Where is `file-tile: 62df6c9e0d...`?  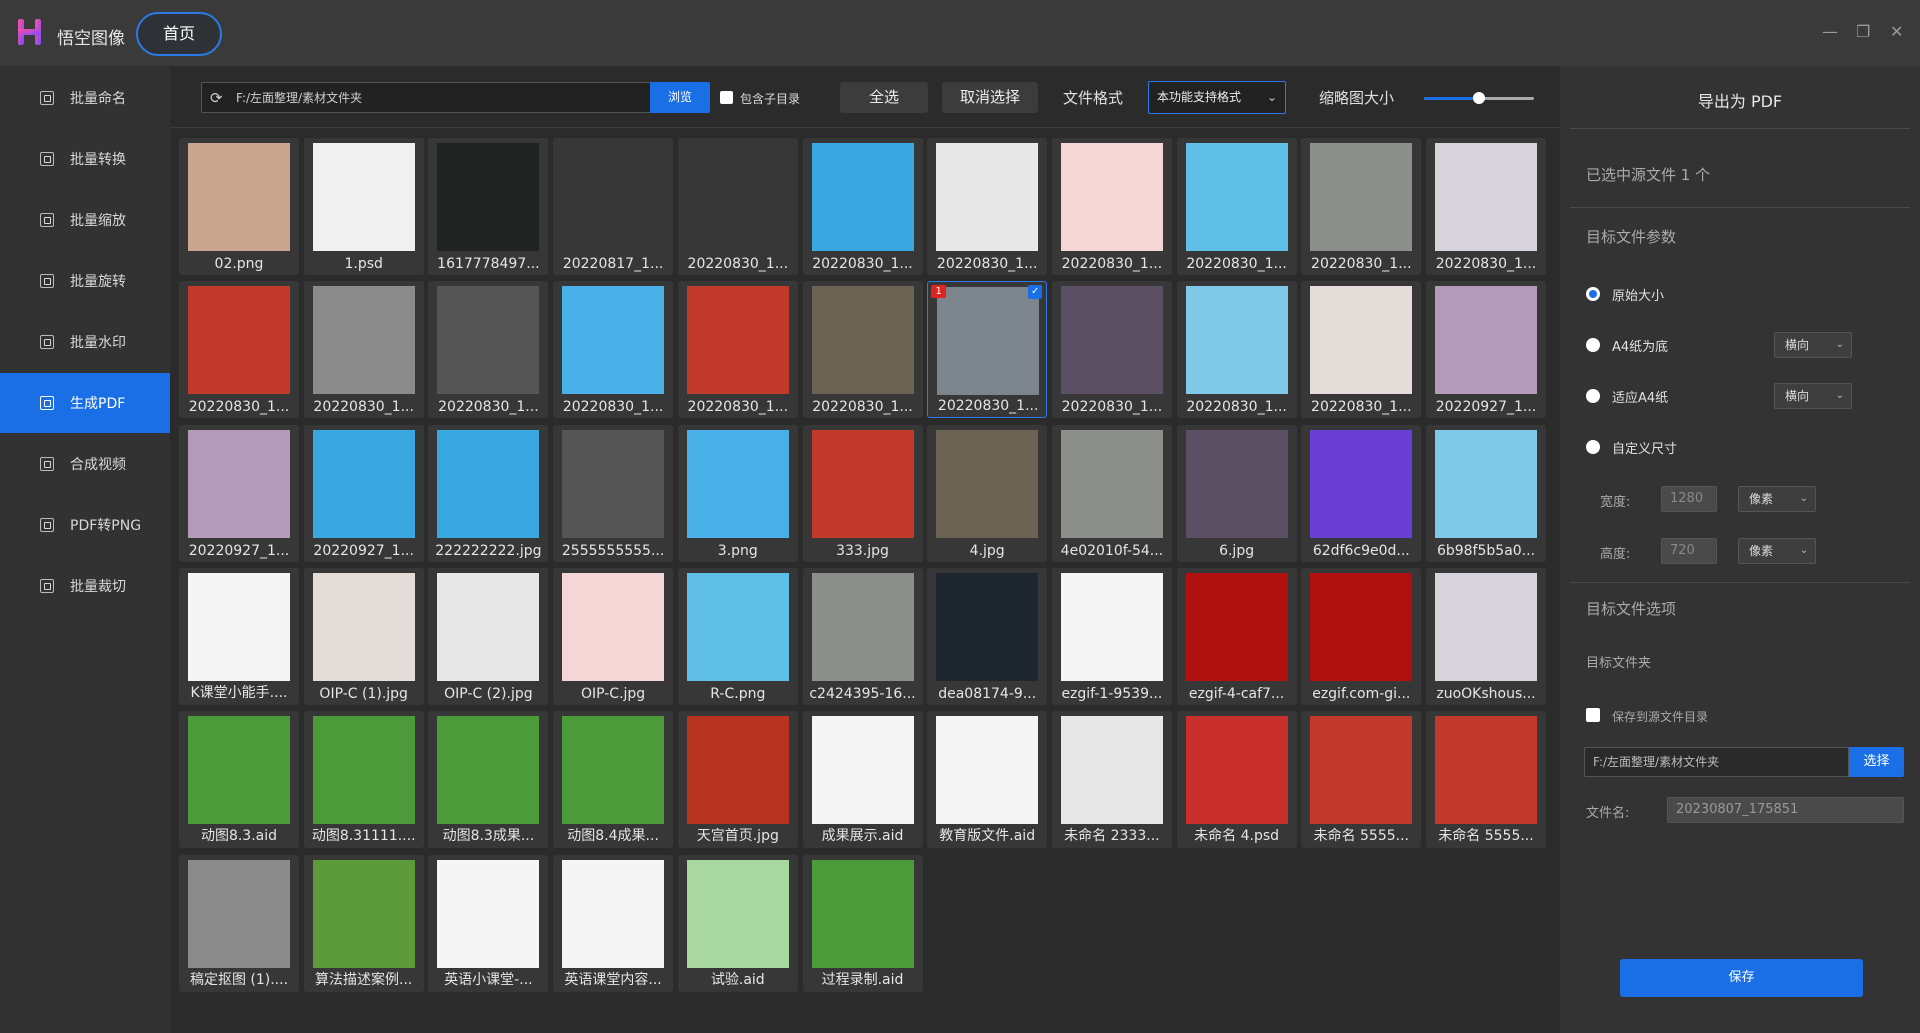 file-tile: 62df6c9e0d... is located at coordinates (1361, 493).